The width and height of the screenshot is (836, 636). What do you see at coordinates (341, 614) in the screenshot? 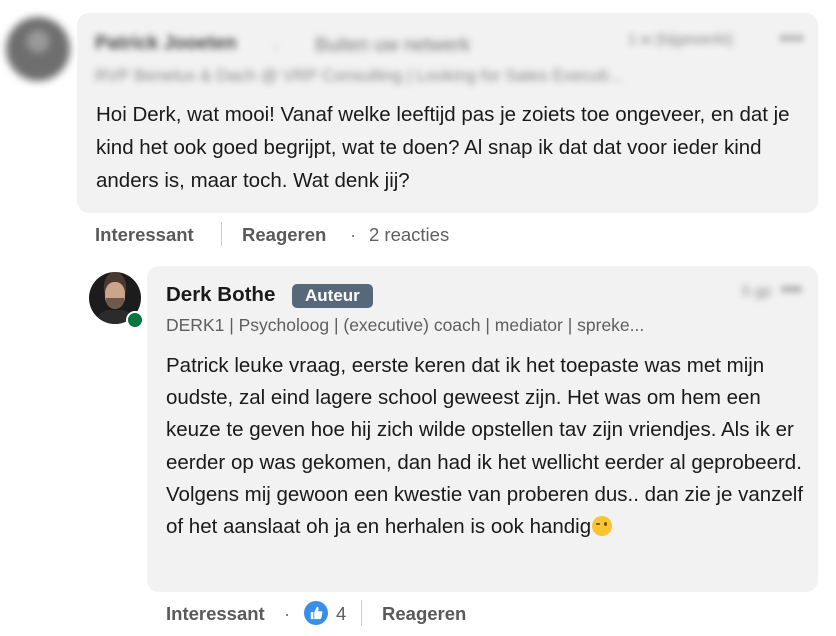
I see `reaction-count: 4` at bounding box center [341, 614].